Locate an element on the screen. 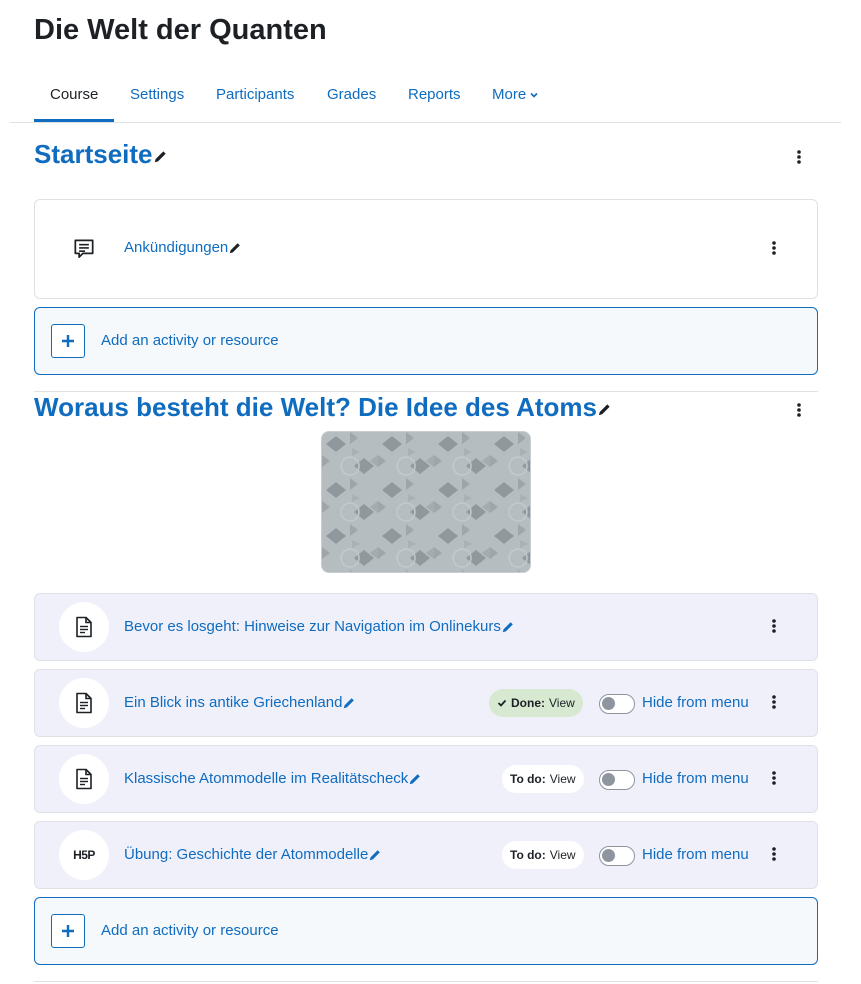 Image resolution: width=861 pixels, height=984 pixels. section-title-text: Startseite is located at coordinates (93, 154).